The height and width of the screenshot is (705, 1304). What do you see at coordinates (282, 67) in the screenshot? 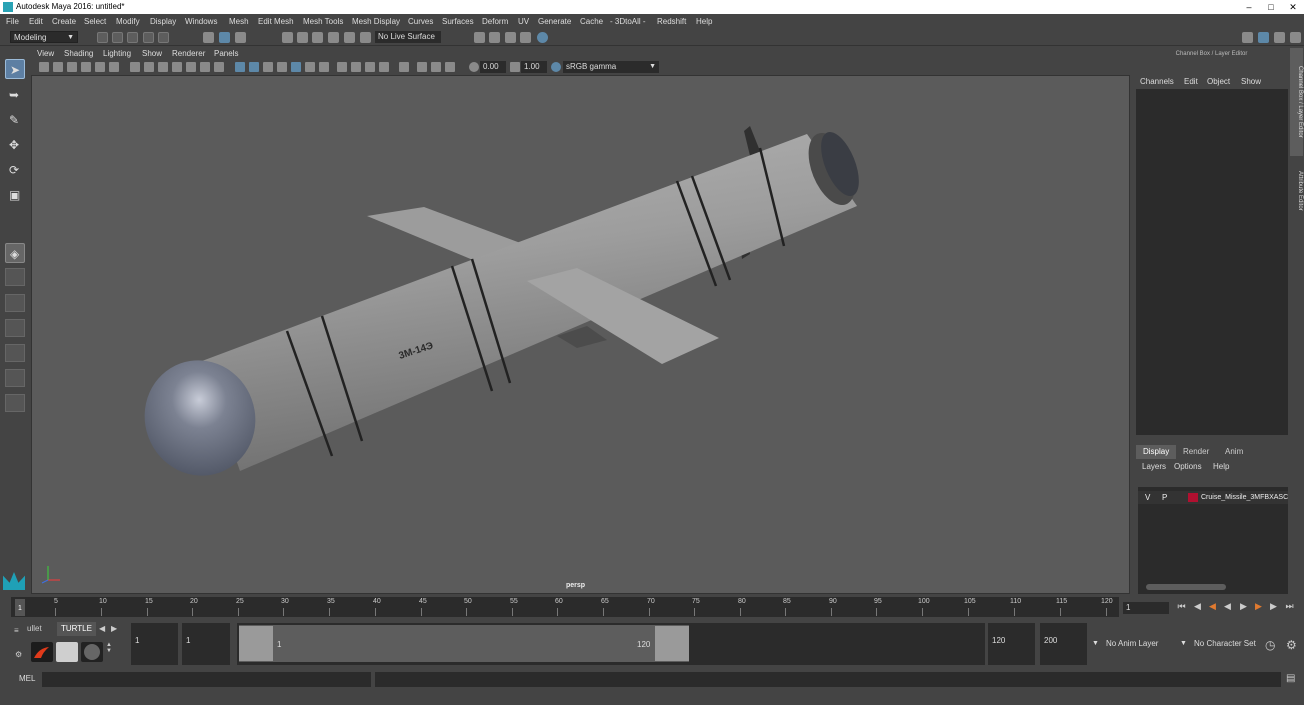
I see `textured-icon` at bounding box center [282, 67].